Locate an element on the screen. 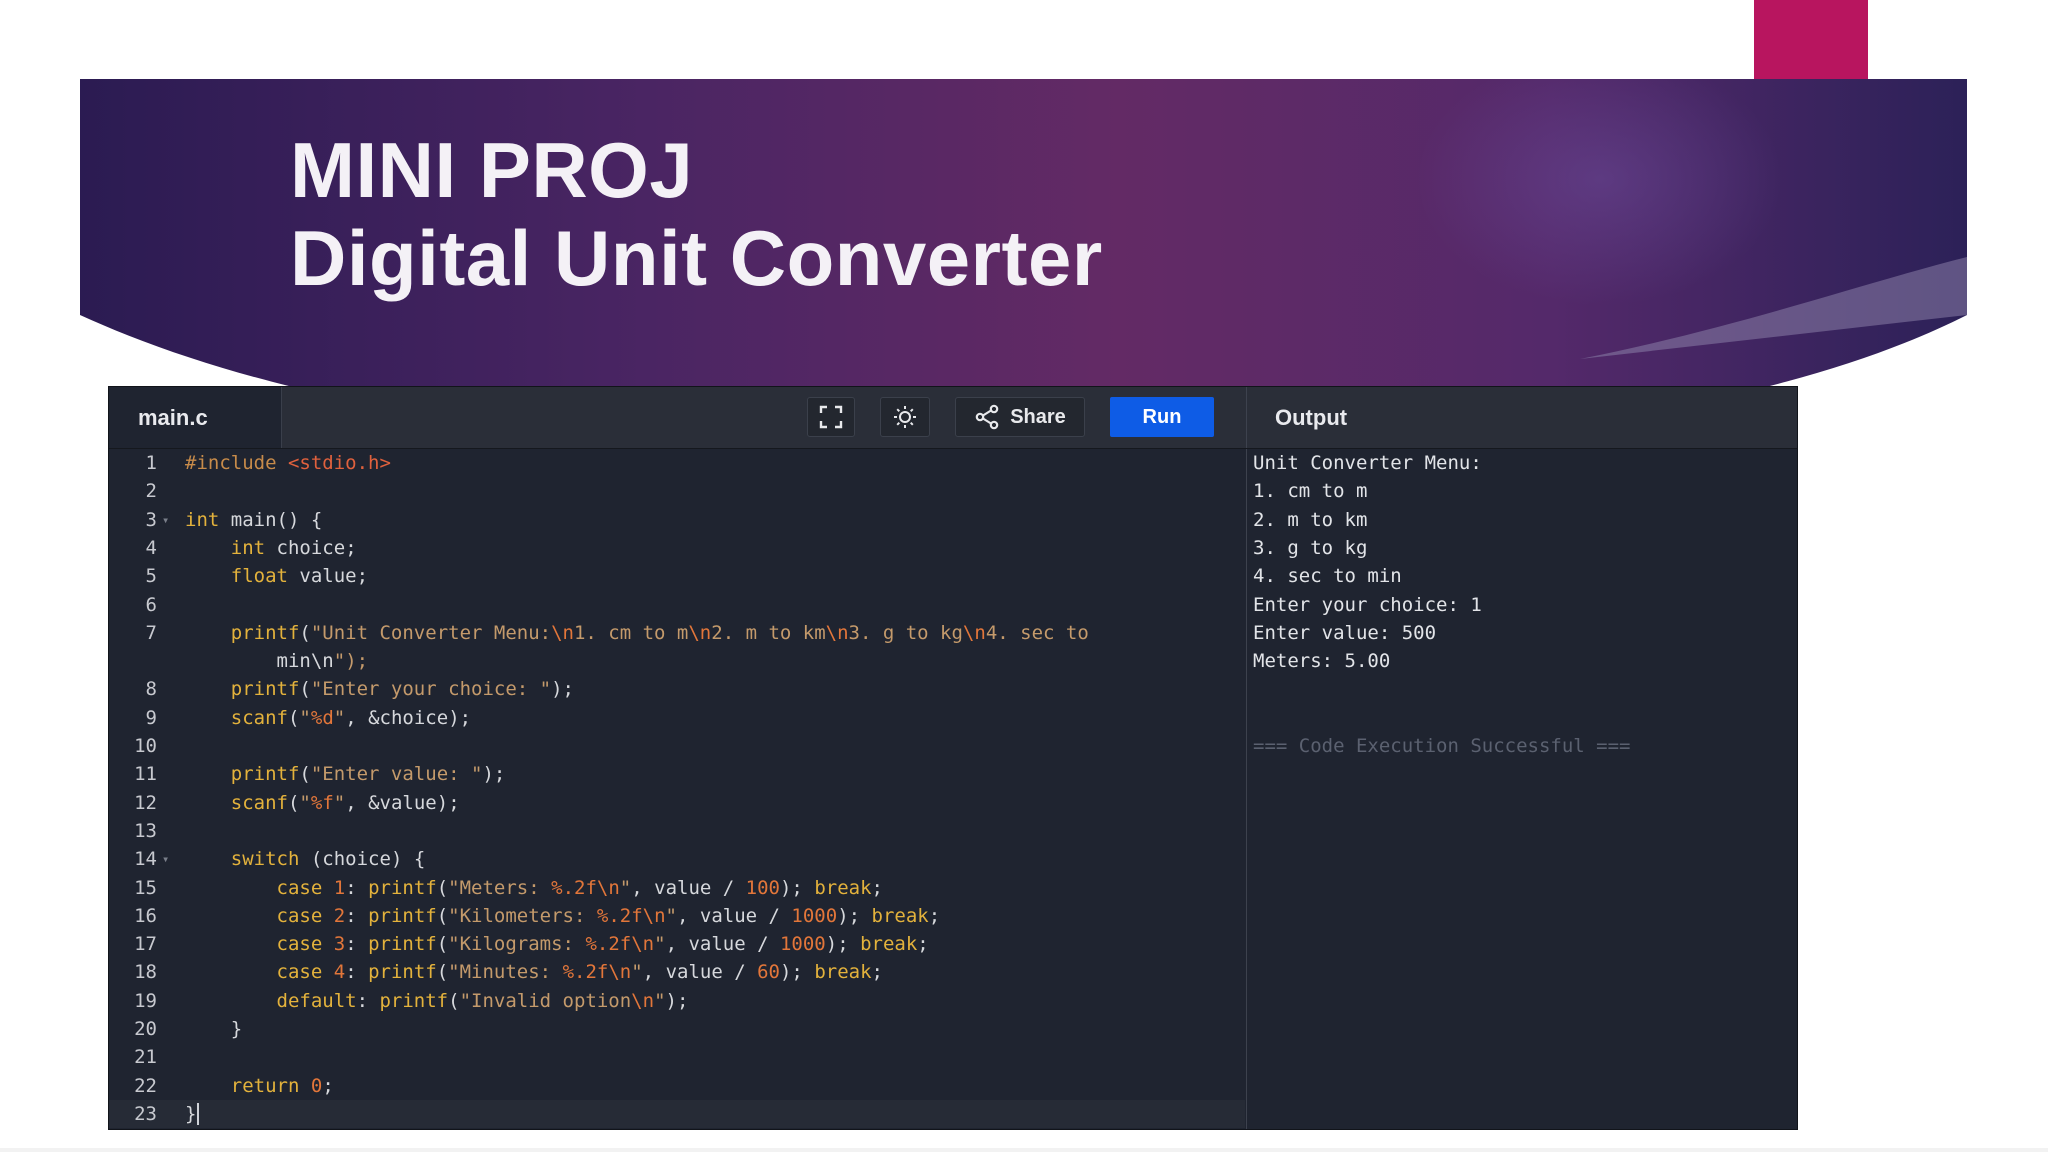 This screenshot has width=2048, height=1152. code-line: 20 } is located at coordinates (677, 1029).